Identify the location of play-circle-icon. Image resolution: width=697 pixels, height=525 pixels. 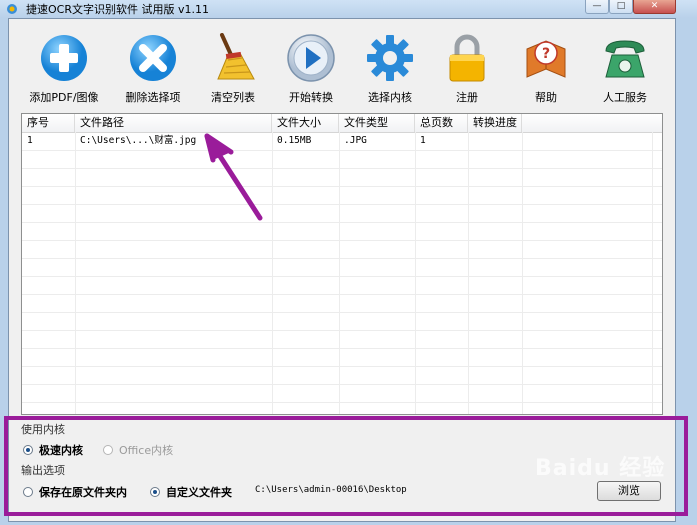
(311, 58).